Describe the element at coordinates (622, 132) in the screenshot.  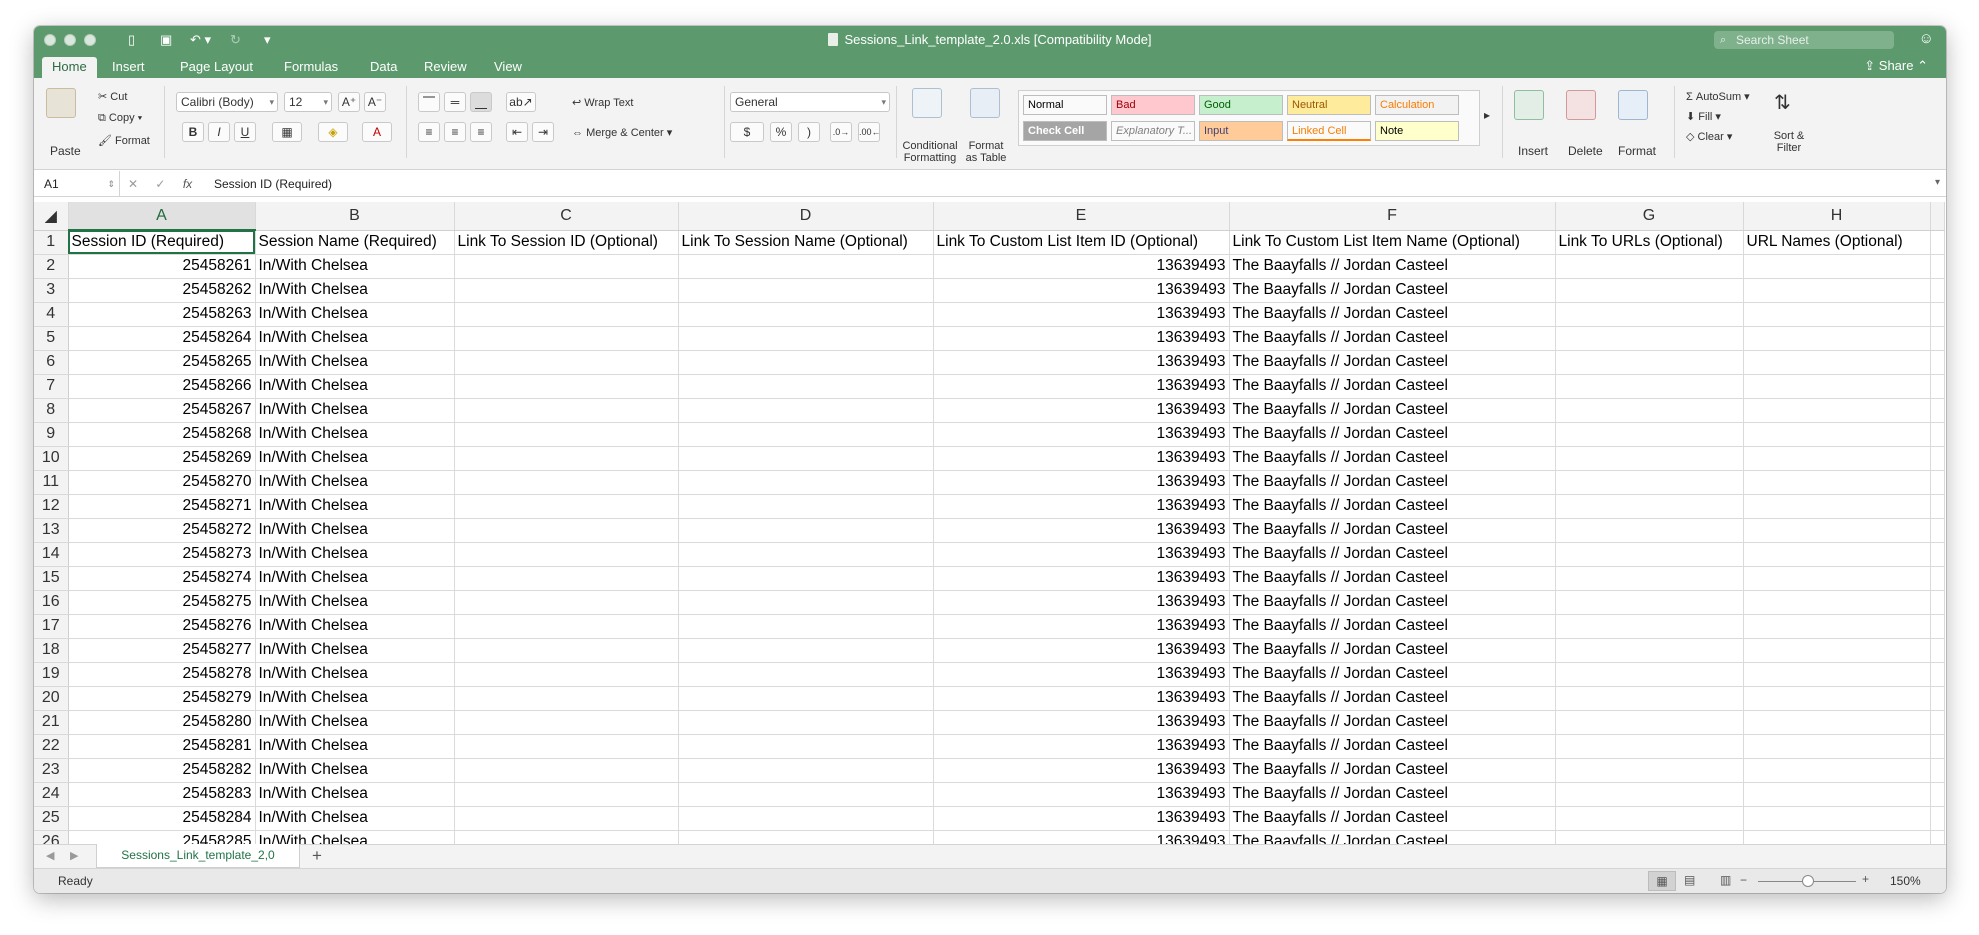
I see `merge-center-button: ⇔ Merge & Center ▾` at that location.